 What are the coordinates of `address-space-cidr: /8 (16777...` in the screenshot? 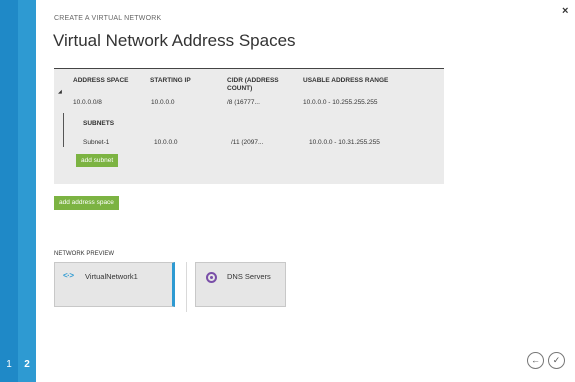 It's located at (243, 102).